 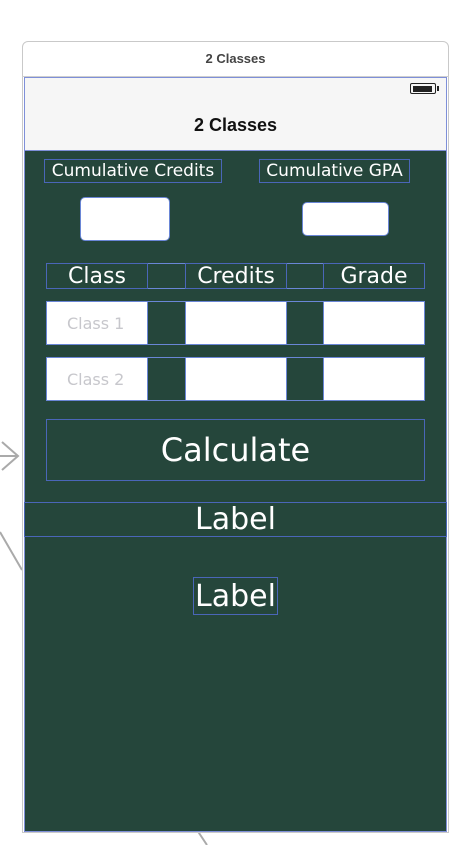 What do you see at coordinates (166, 379) in the screenshot?
I see `row-2-gap-a` at bounding box center [166, 379].